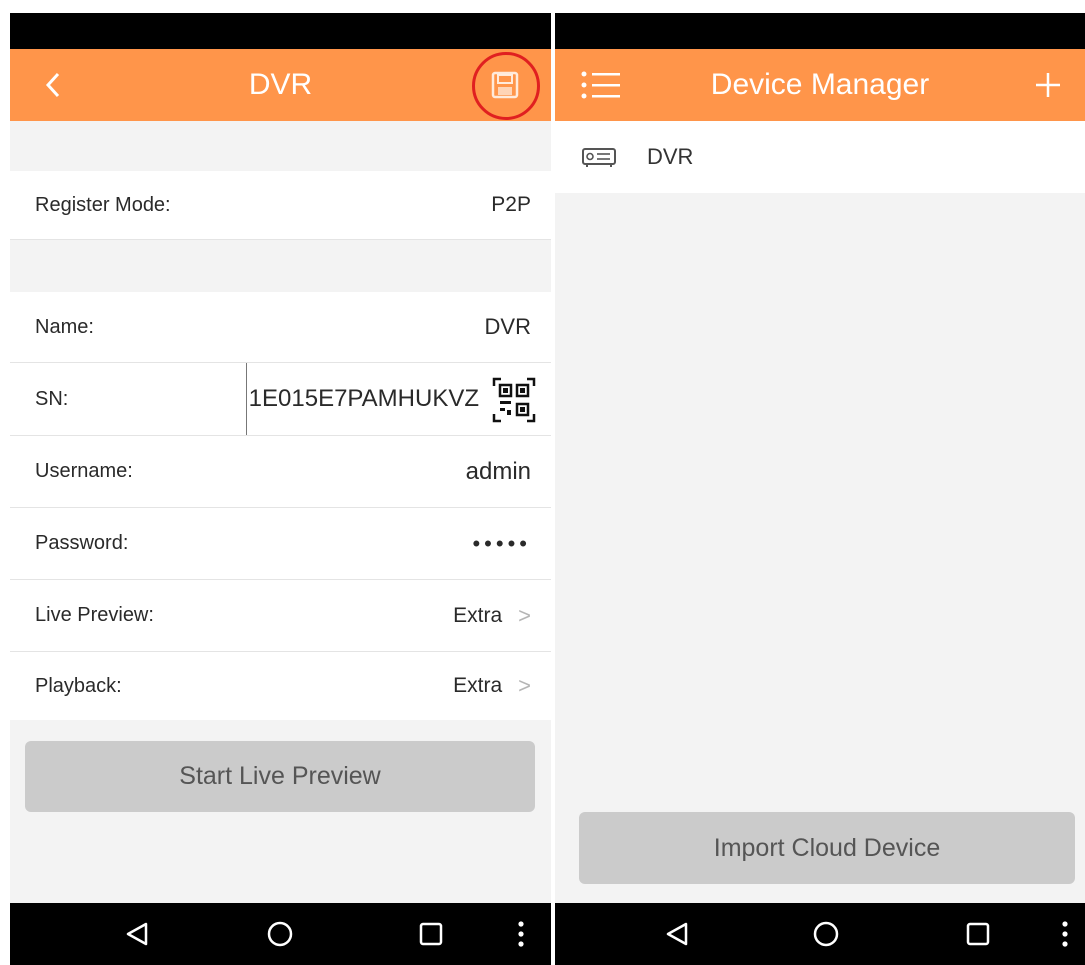 The height and width of the screenshot is (965, 1085). Describe the element at coordinates (501, 543) in the screenshot. I see `password-field: •••••` at that location.